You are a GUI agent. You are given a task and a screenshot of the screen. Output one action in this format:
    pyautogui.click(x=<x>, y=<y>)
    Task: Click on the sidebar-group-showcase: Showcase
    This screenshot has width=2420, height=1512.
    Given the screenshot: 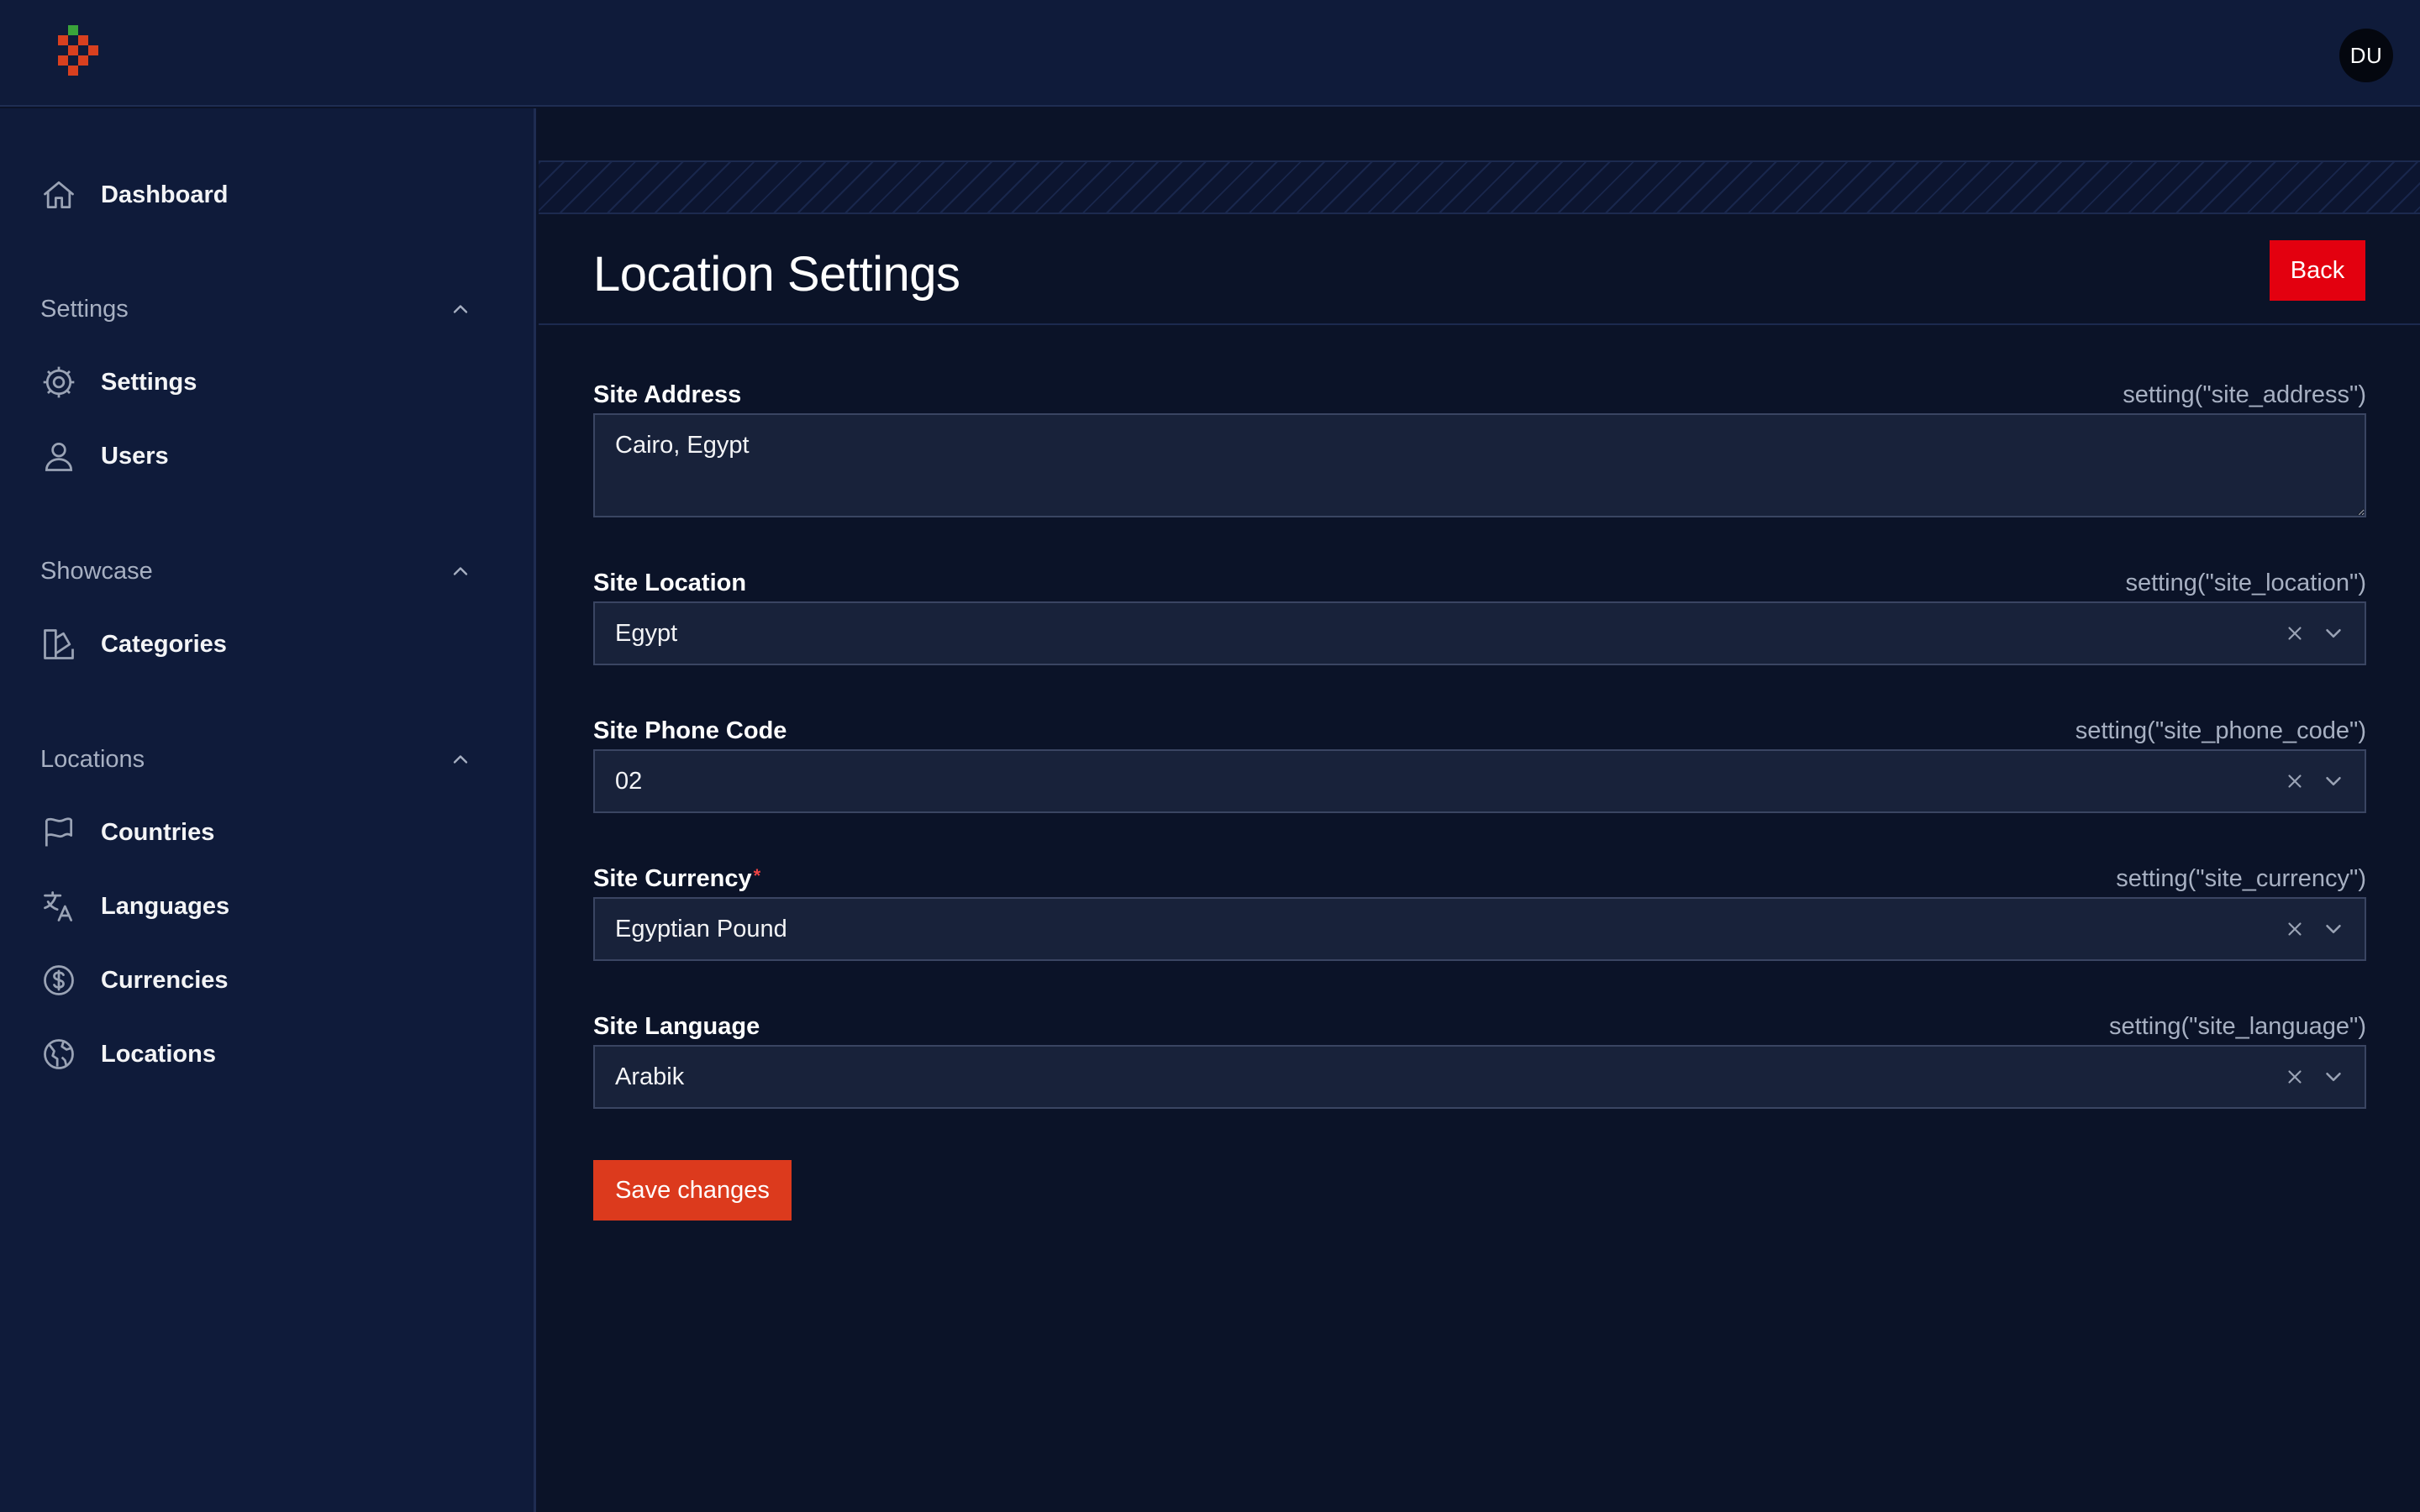 What is the action you would take?
    pyautogui.click(x=256, y=571)
    